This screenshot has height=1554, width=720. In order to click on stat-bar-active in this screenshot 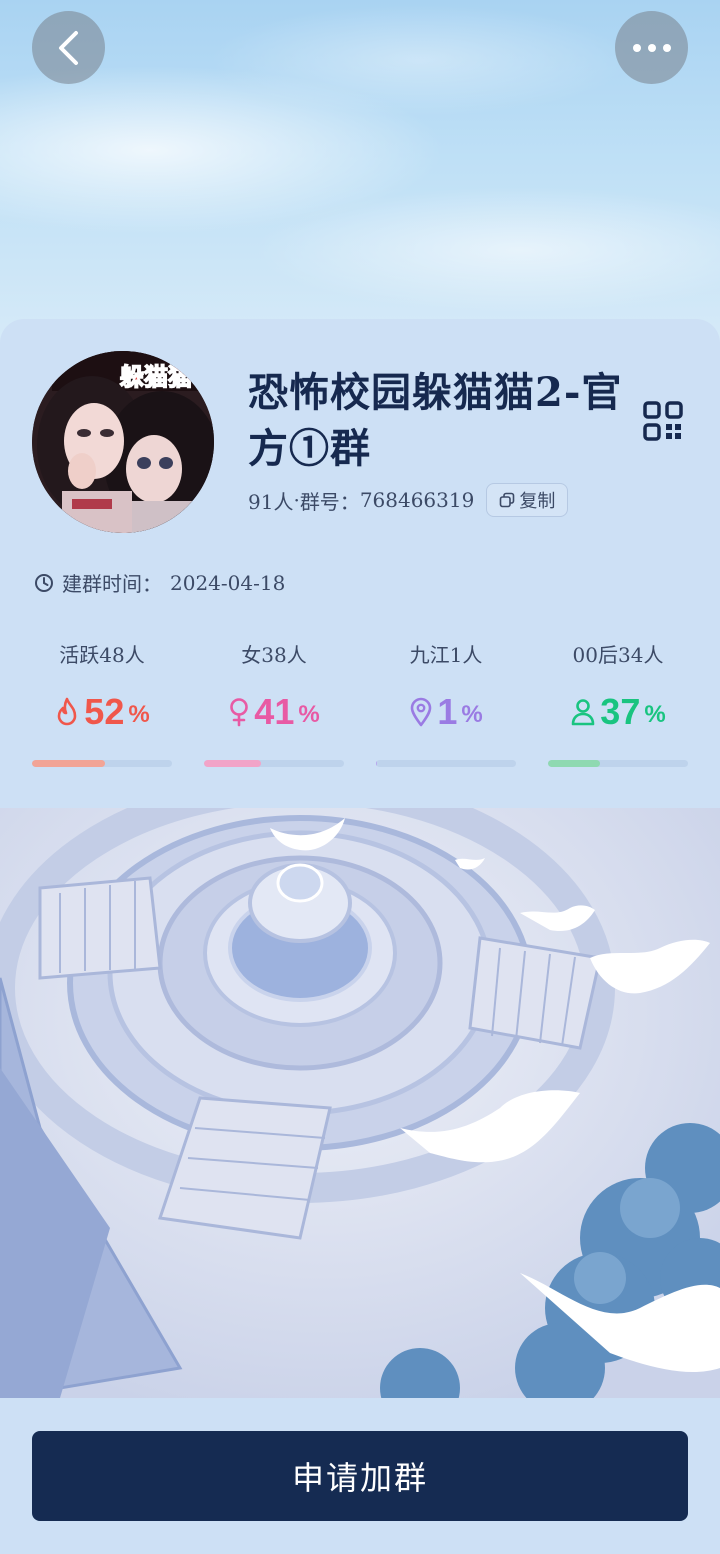, I will do `click(102, 763)`.